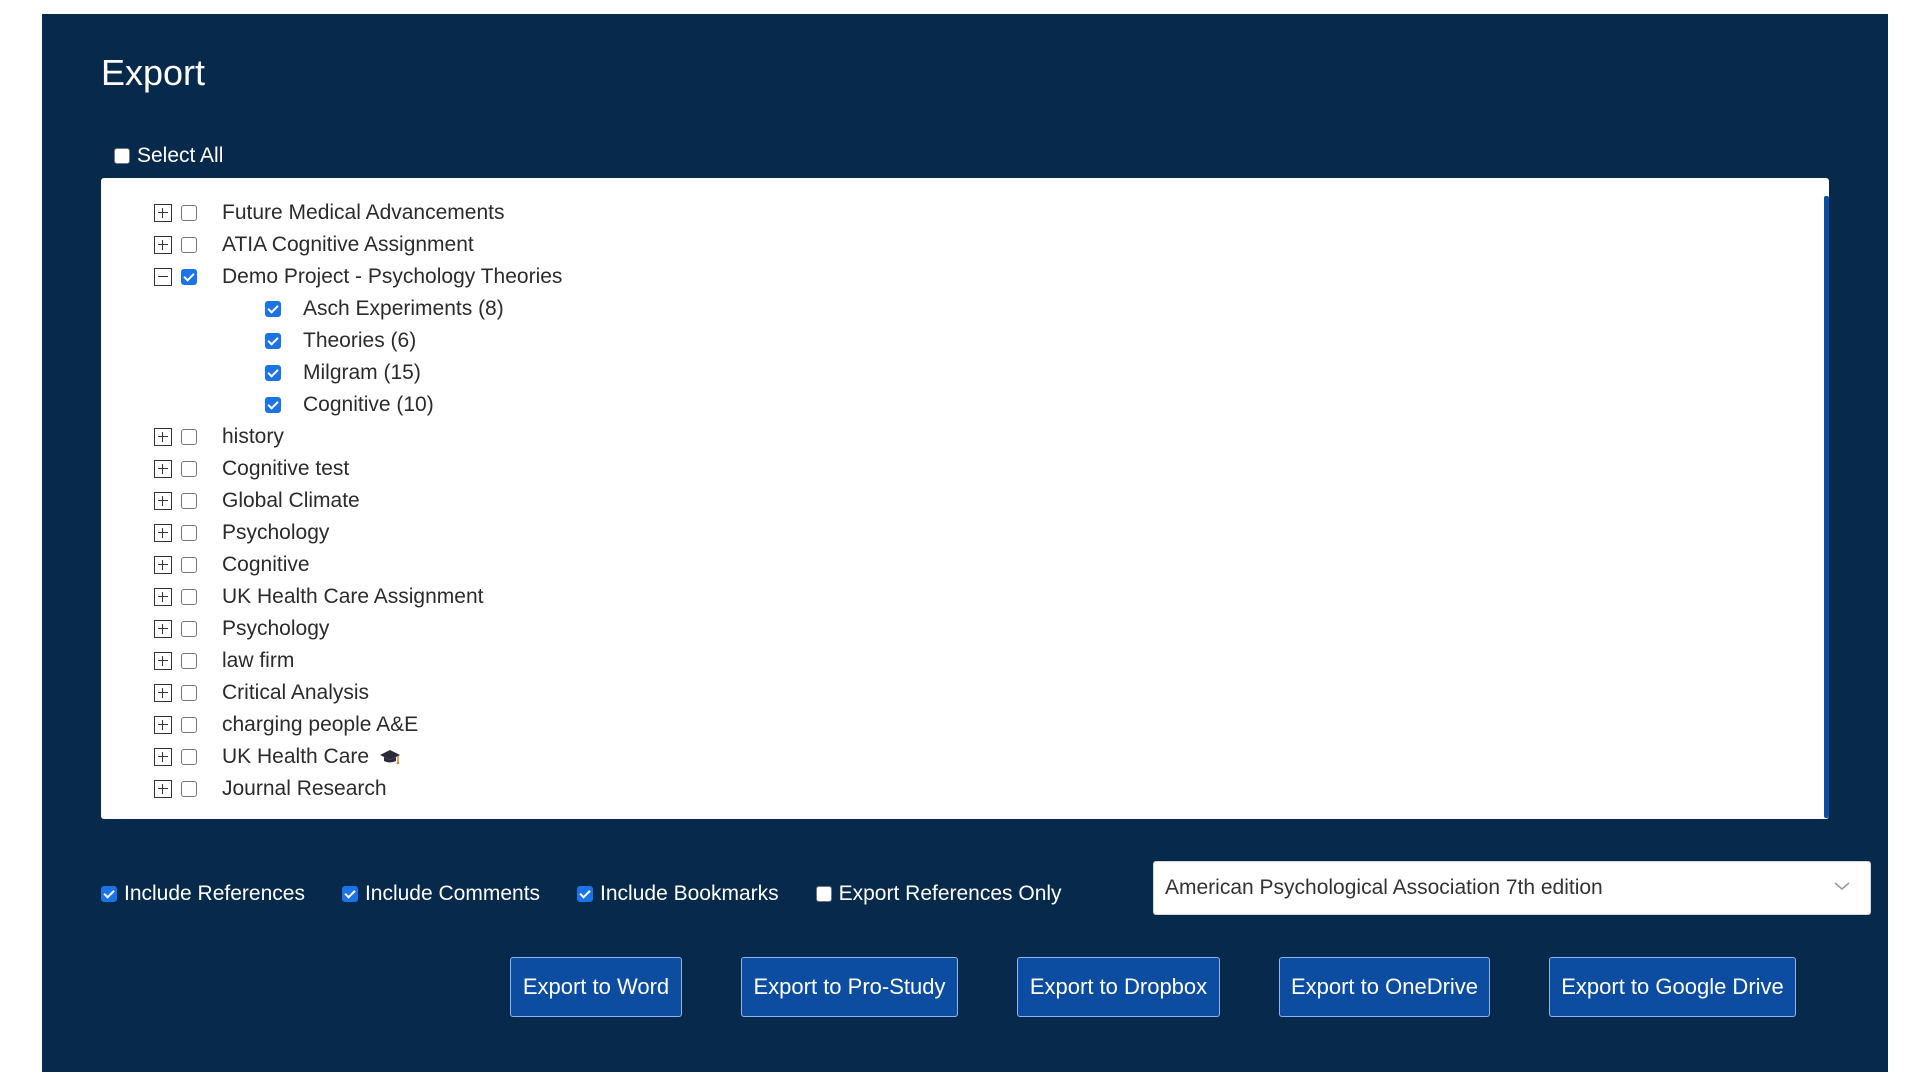 The image size is (1920, 1080). What do you see at coordinates (286, 468) in the screenshot?
I see `tree-item-label: Cognitive test` at bounding box center [286, 468].